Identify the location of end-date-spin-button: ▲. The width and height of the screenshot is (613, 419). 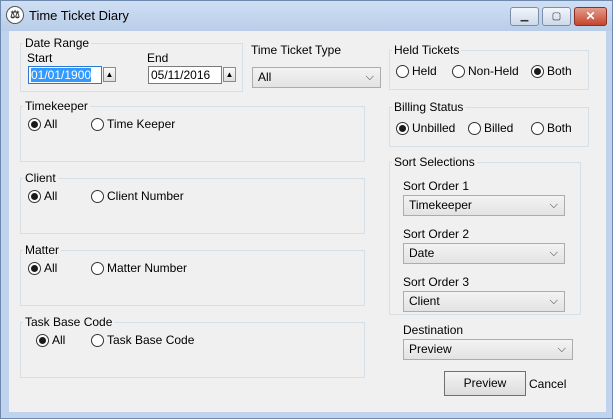
(229, 74).